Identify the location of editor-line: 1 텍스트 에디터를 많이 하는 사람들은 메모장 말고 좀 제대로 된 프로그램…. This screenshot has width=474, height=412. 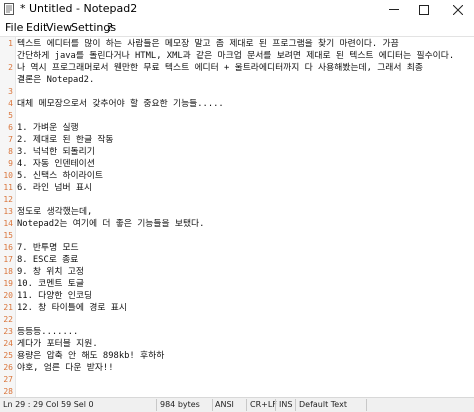
(237, 44).